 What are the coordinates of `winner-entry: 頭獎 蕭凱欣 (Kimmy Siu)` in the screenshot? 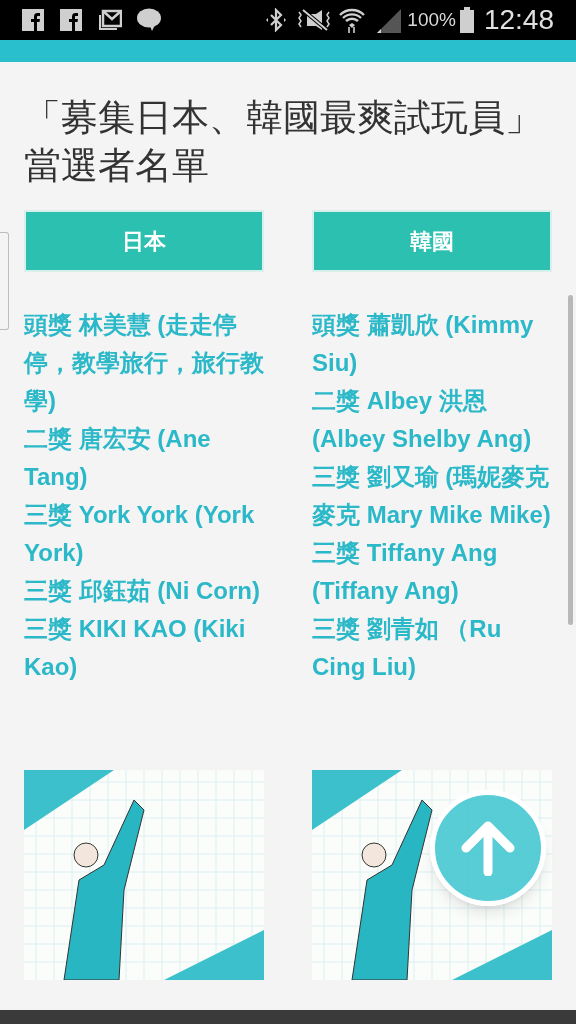 It's located at (423, 344).